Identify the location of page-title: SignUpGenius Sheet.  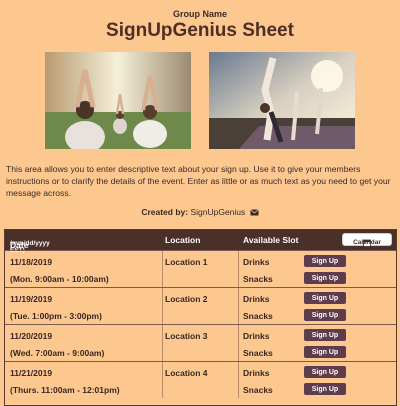
(200, 30).